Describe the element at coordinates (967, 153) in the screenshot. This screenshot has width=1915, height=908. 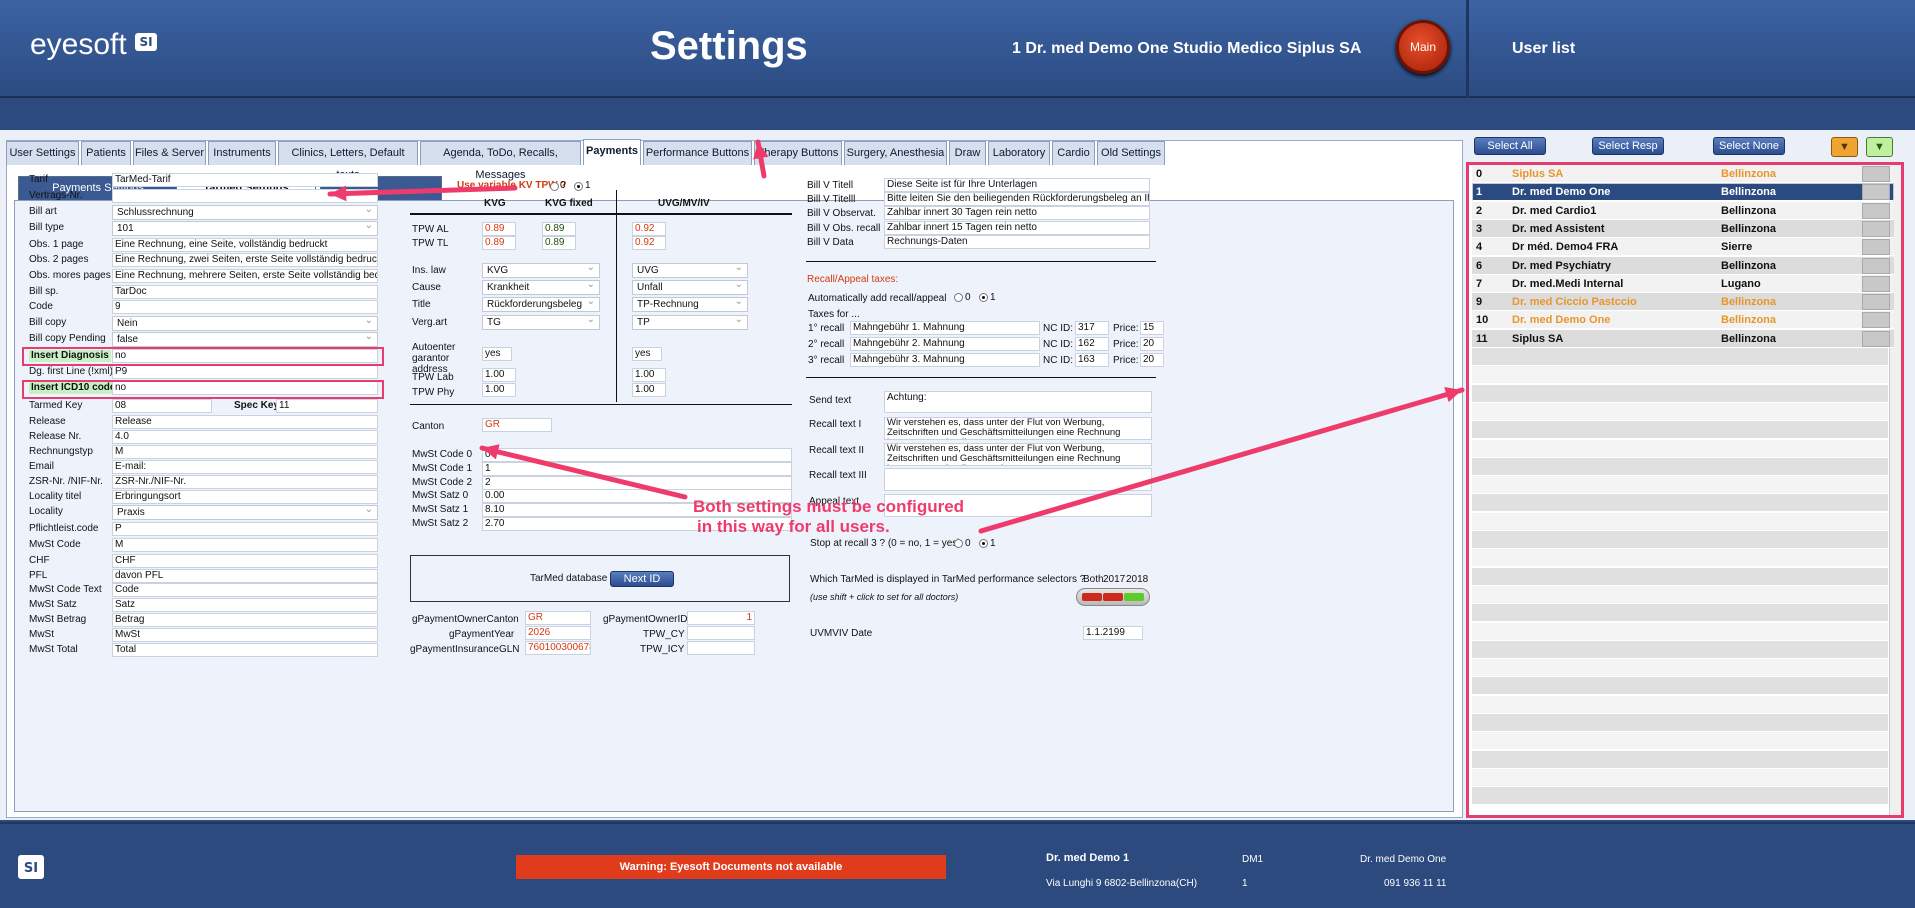
I see `tab-draw: Draw` at that location.